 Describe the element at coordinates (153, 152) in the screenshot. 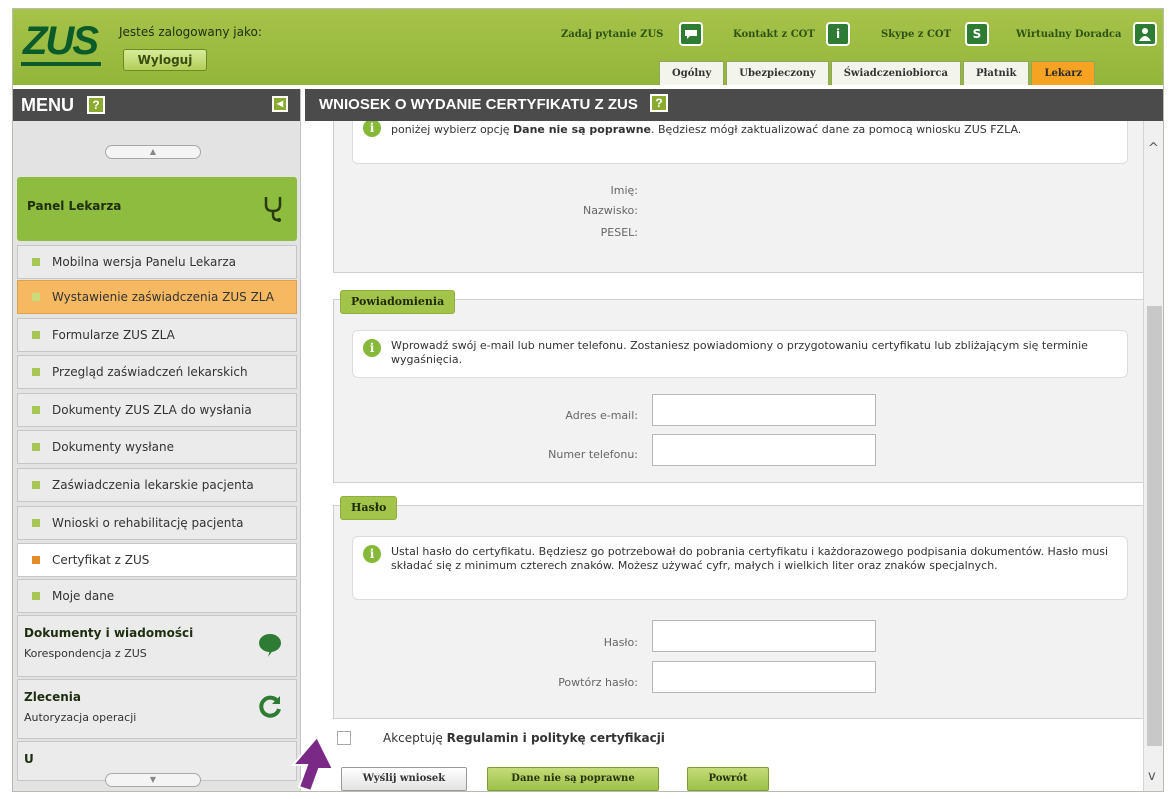

I see `sidebar-scroll-up-button: ▲` at that location.